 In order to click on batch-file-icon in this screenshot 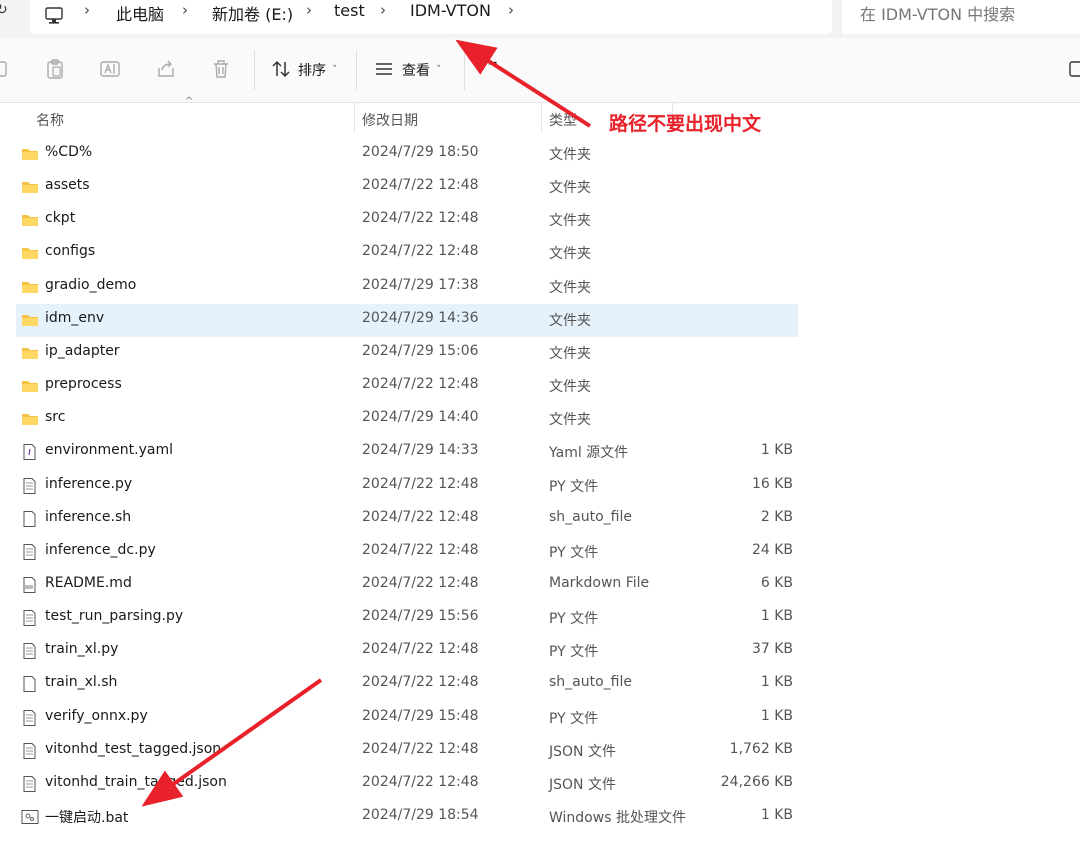, I will do `click(30, 817)`.